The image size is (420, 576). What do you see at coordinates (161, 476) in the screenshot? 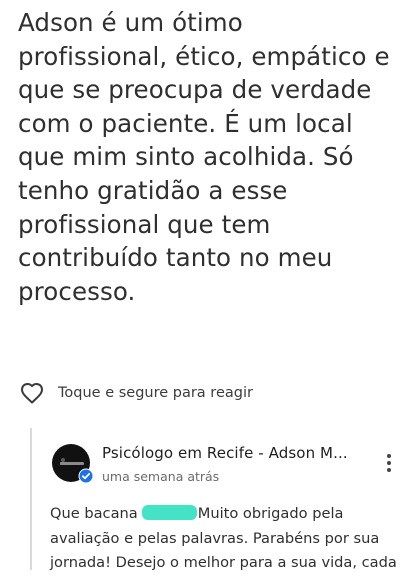
I see `reply-timestamp: uma semana atrás` at bounding box center [161, 476].